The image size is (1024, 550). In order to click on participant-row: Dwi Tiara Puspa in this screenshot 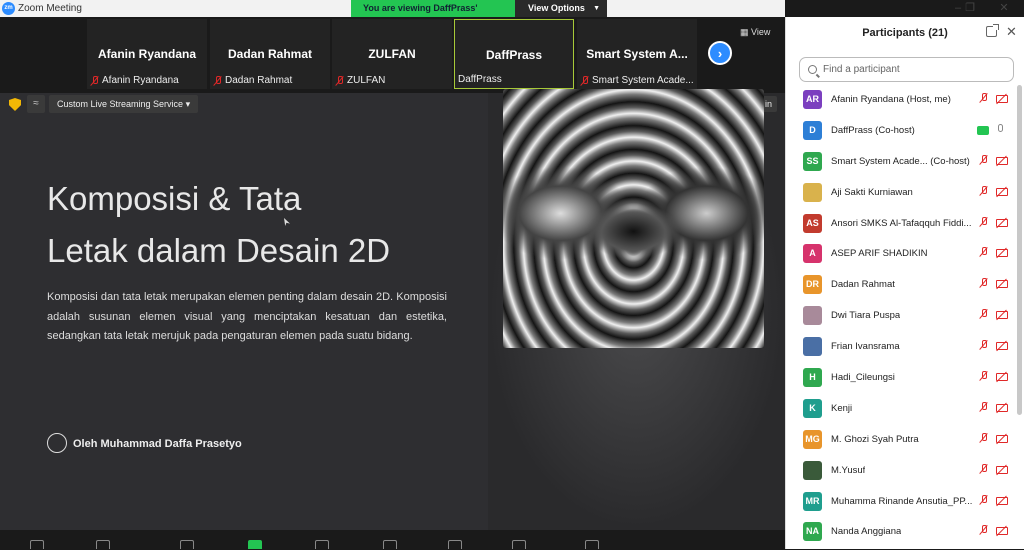, I will do `click(902, 318)`.